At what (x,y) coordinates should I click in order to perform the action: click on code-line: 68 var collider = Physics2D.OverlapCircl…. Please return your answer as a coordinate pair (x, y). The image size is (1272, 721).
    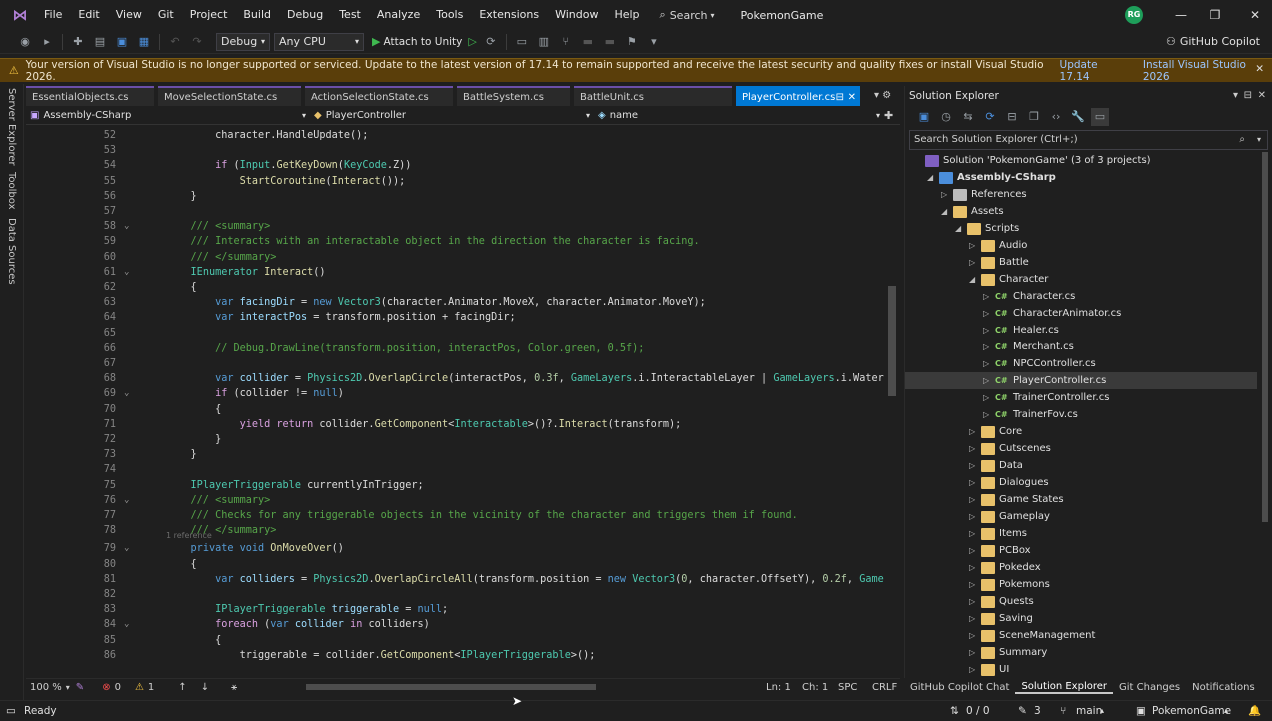
    Looking at the image, I should click on (455, 378).